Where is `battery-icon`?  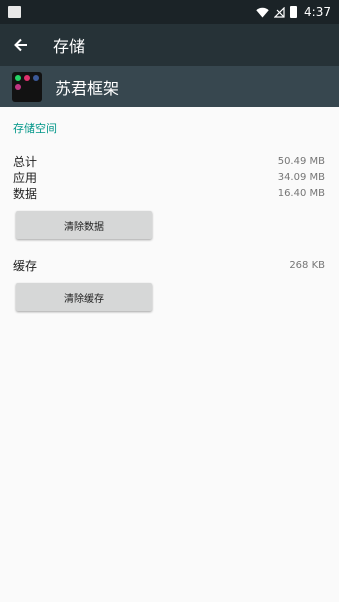 battery-icon is located at coordinates (294, 12).